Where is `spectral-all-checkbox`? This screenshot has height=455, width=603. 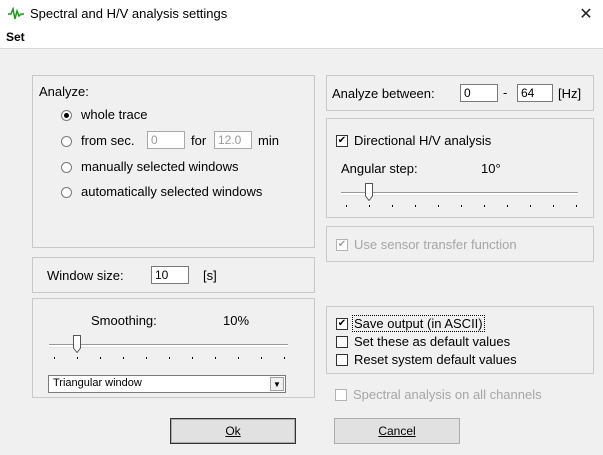 spectral-all-checkbox is located at coordinates (341, 395).